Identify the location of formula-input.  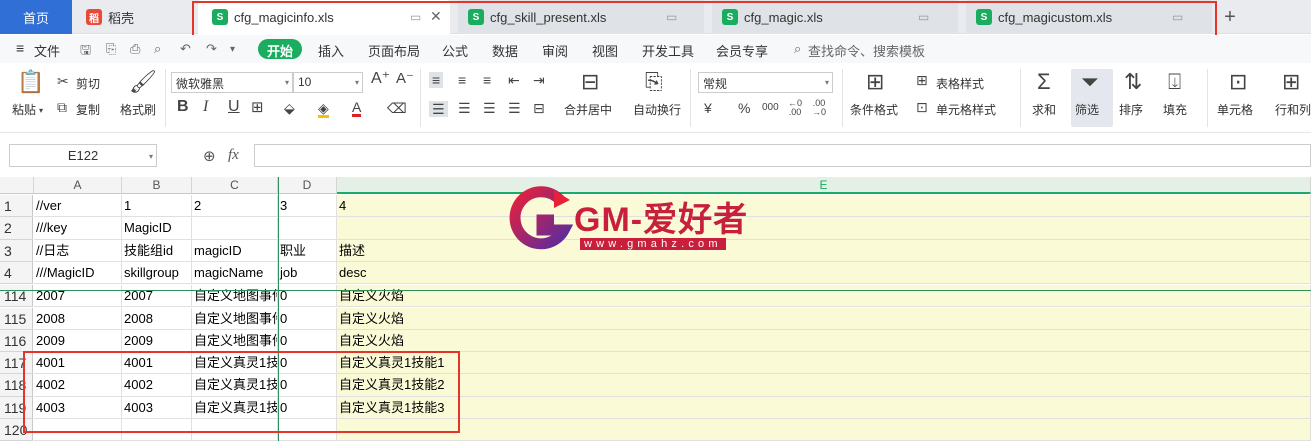
(782, 155).